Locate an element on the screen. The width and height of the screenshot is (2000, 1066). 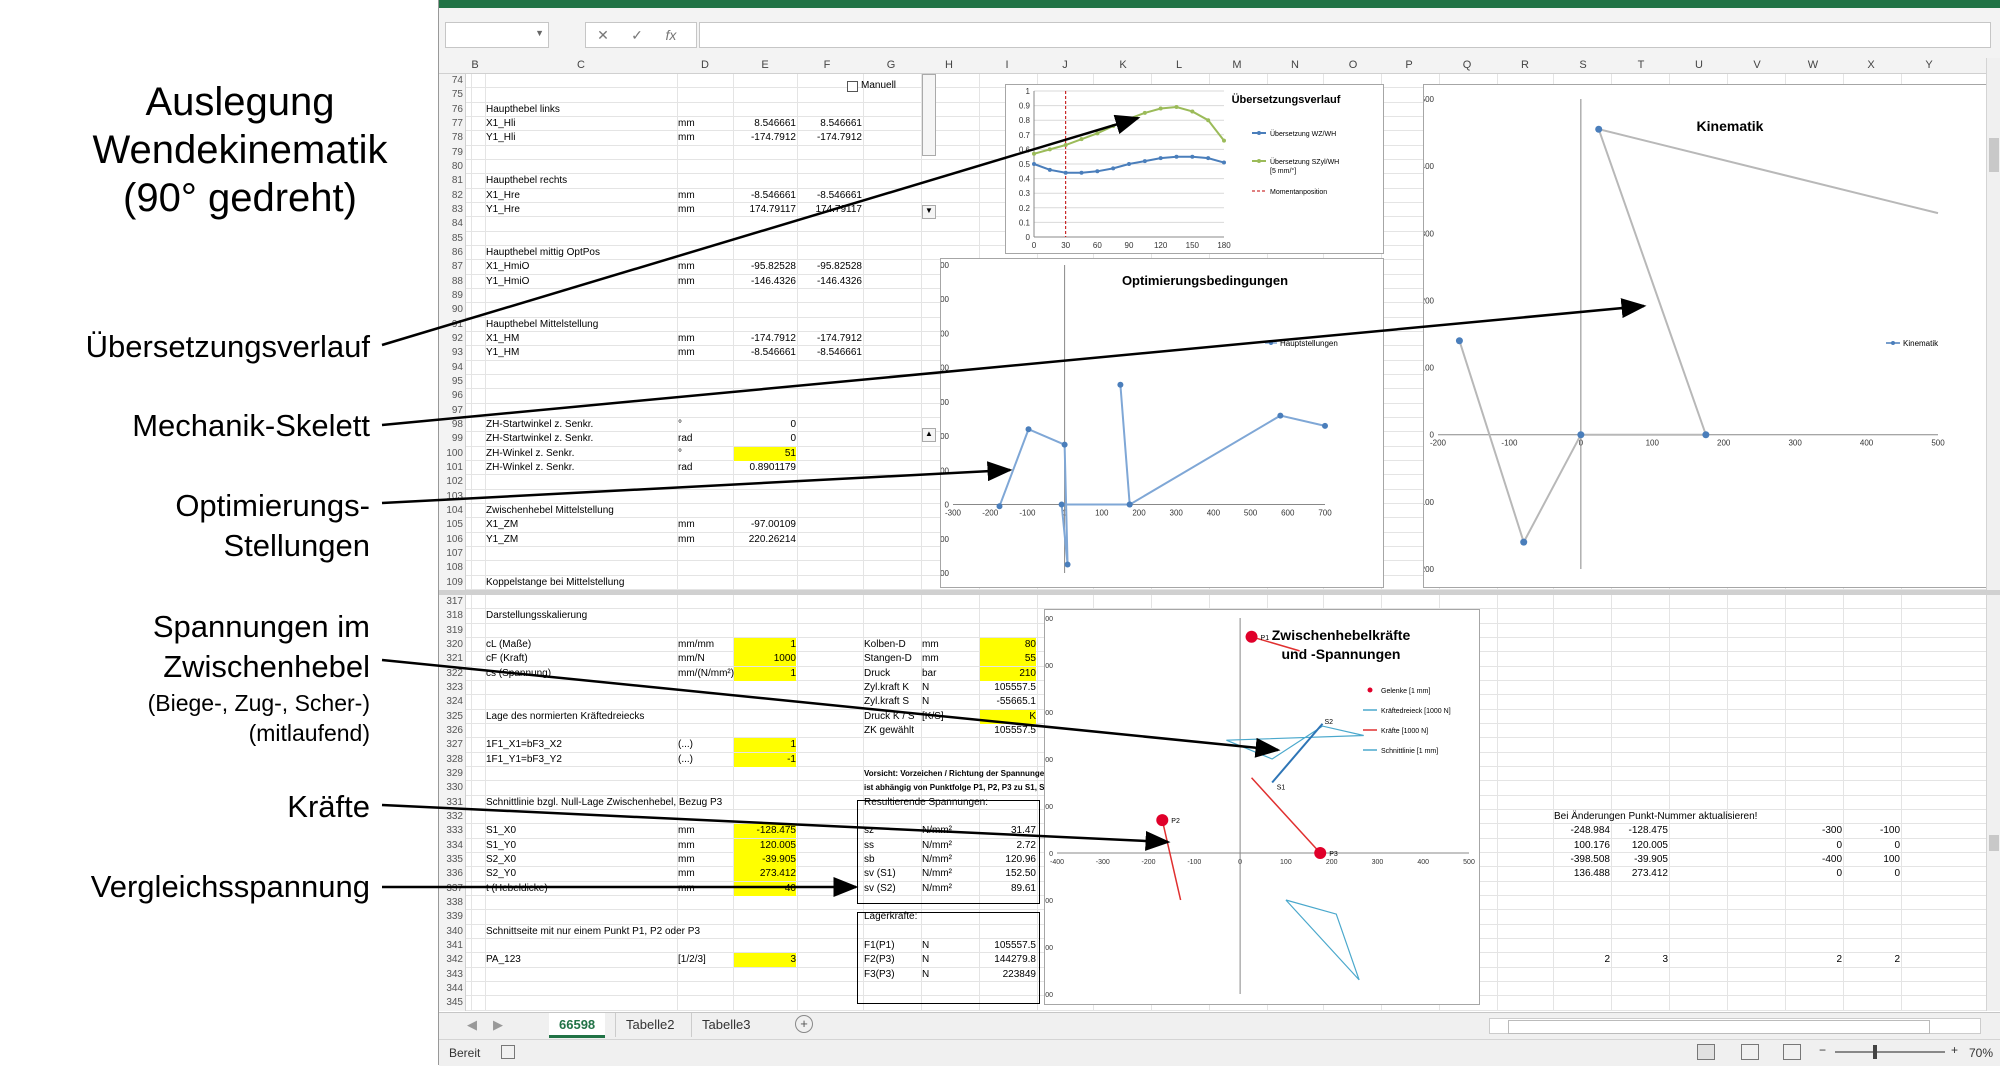
arrow-kraefte is located at coordinates (776, 827).